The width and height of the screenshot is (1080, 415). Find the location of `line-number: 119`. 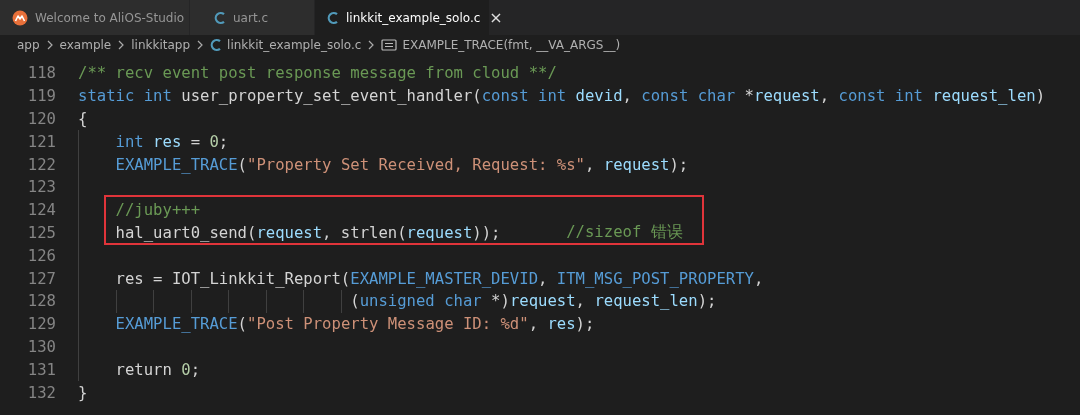

line-number: 119 is located at coordinates (41, 96).